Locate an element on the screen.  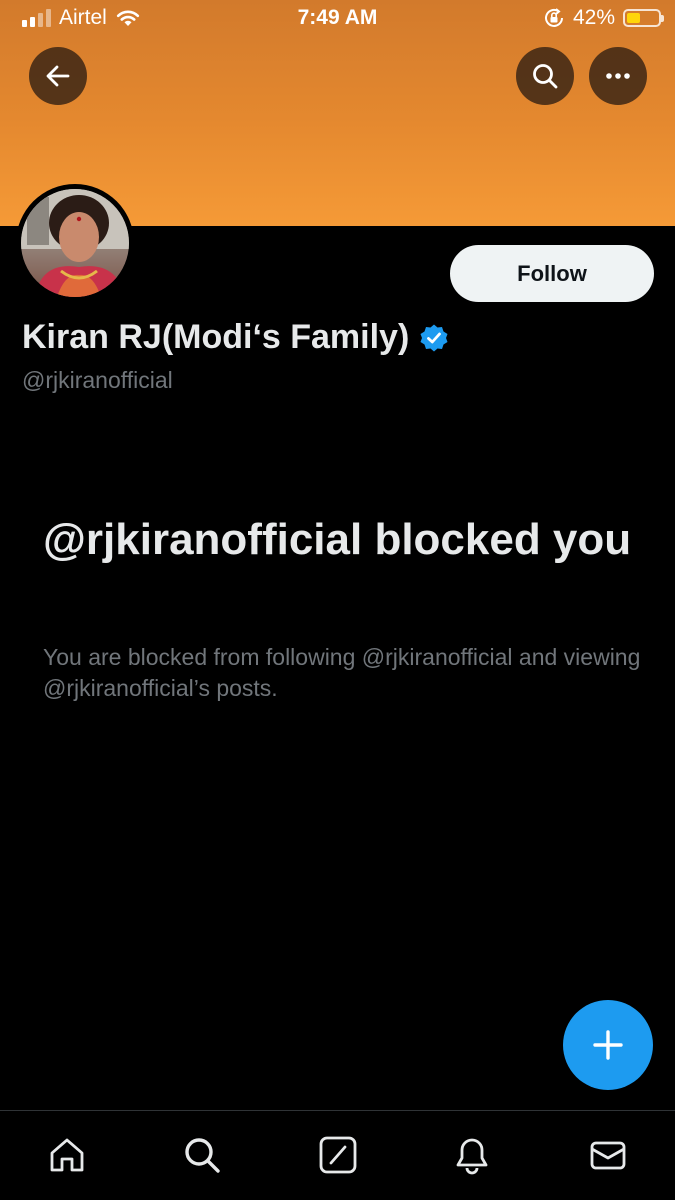
compose-post-button is located at coordinates (608, 1045).